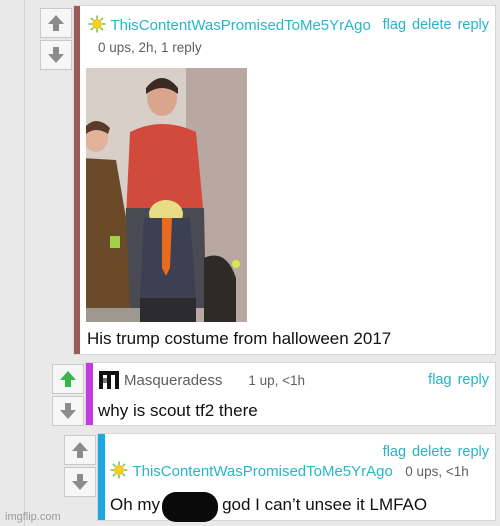 The height and width of the screenshot is (526, 500). Describe the element at coordinates (239, 338) in the screenshot. I see `comment-text: His trump costume from halloween 2017` at that location.